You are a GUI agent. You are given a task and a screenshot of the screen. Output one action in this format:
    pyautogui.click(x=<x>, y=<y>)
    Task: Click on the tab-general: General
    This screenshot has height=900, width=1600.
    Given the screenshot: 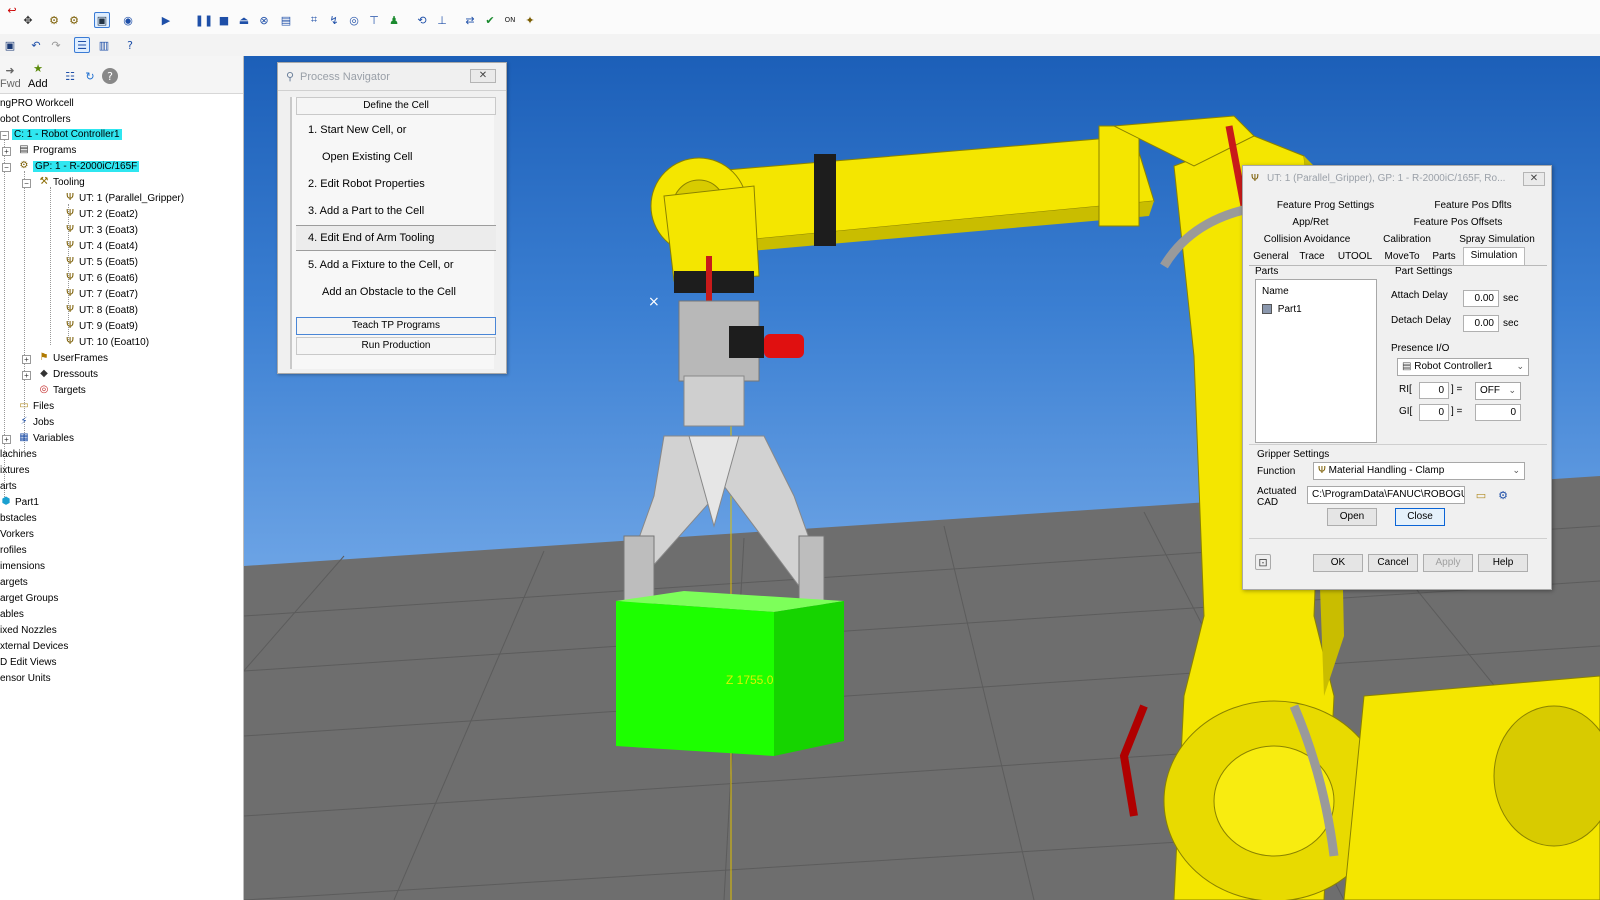 What is the action you would take?
    pyautogui.click(x=1271, y=257)
    